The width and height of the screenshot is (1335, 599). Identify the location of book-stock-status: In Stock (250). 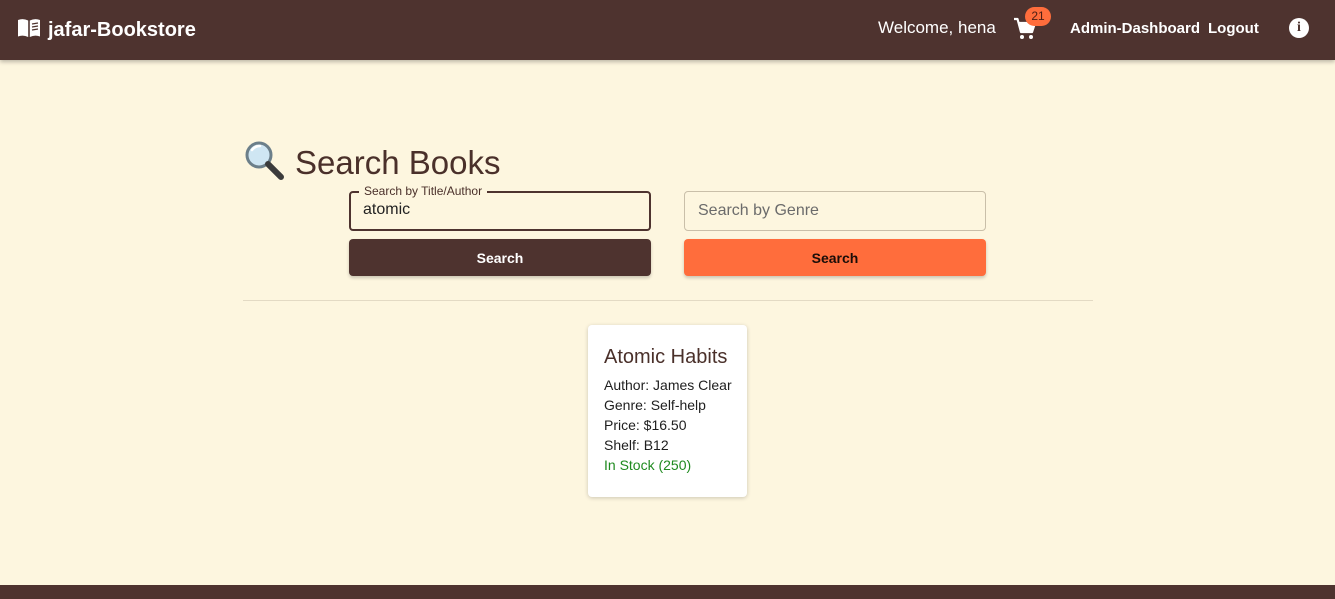
(648, 465).